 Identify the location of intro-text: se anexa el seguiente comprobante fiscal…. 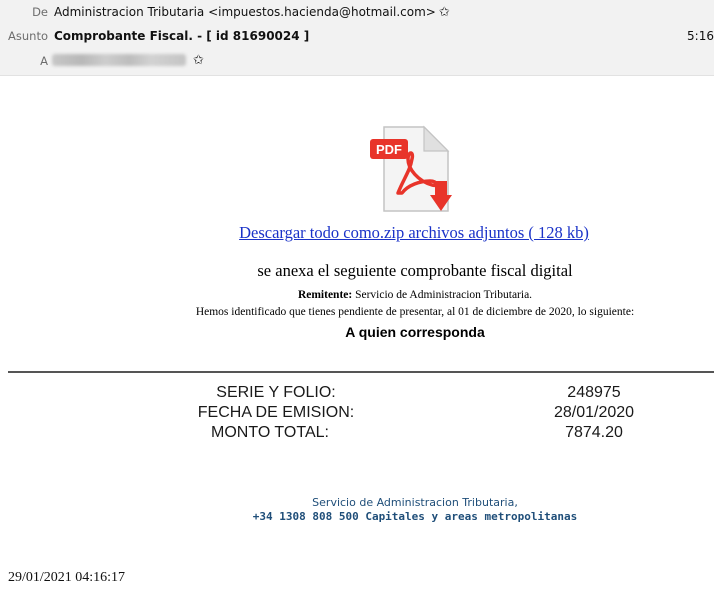
(415, 270).